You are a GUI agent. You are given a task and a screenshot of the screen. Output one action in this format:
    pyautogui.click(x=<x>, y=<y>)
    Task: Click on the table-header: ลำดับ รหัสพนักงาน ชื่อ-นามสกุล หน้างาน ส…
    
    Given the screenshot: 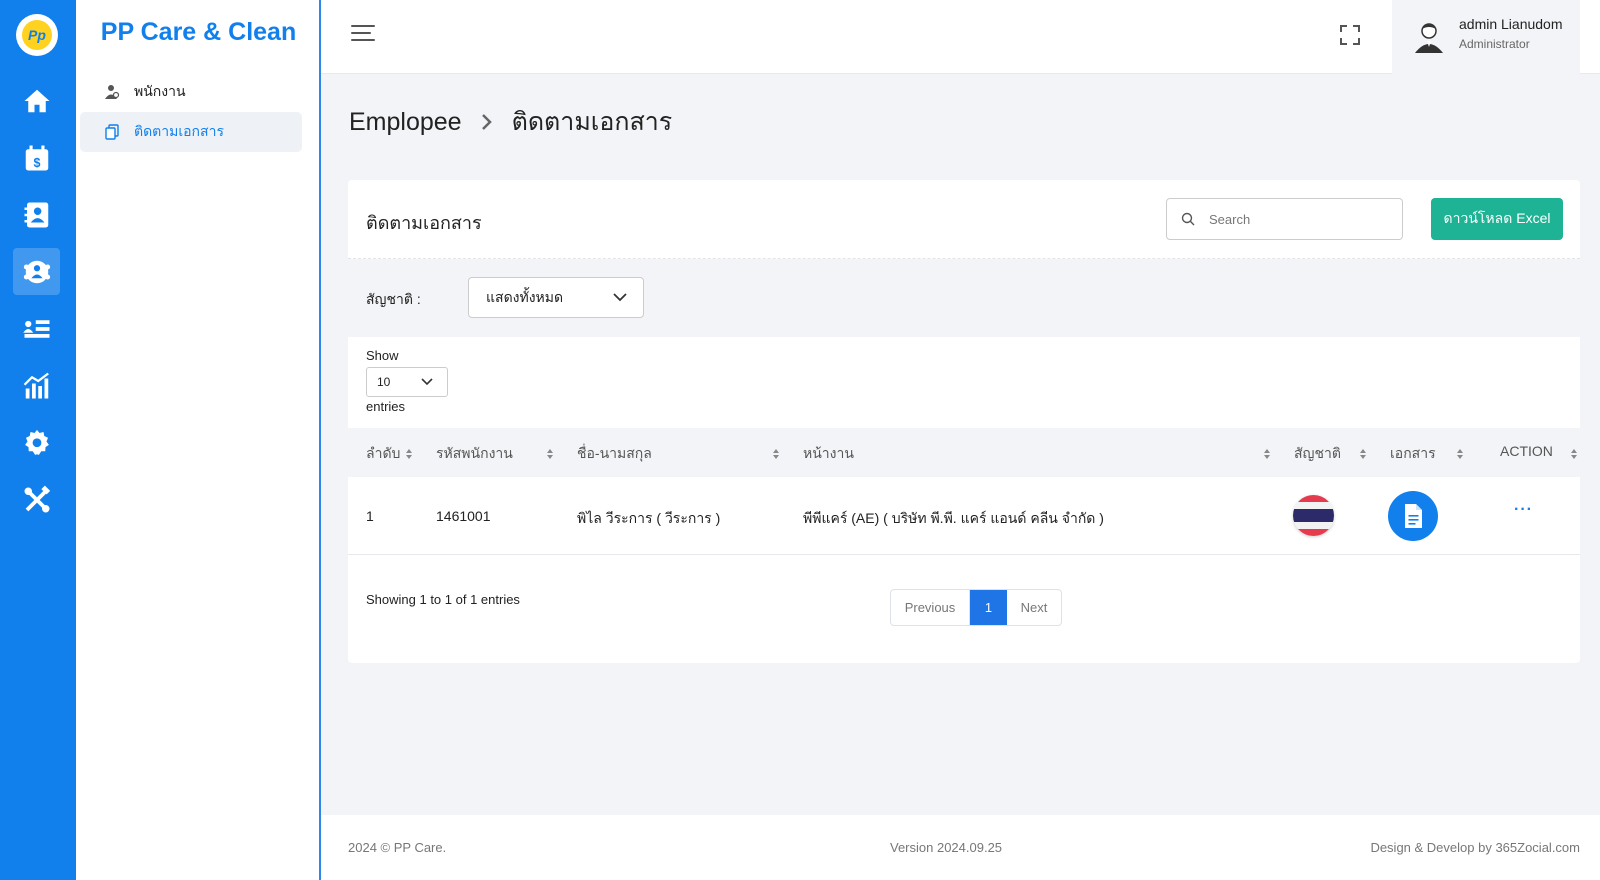 What is the action you would take?
    pyautogui.click(x=964, y=452)
    